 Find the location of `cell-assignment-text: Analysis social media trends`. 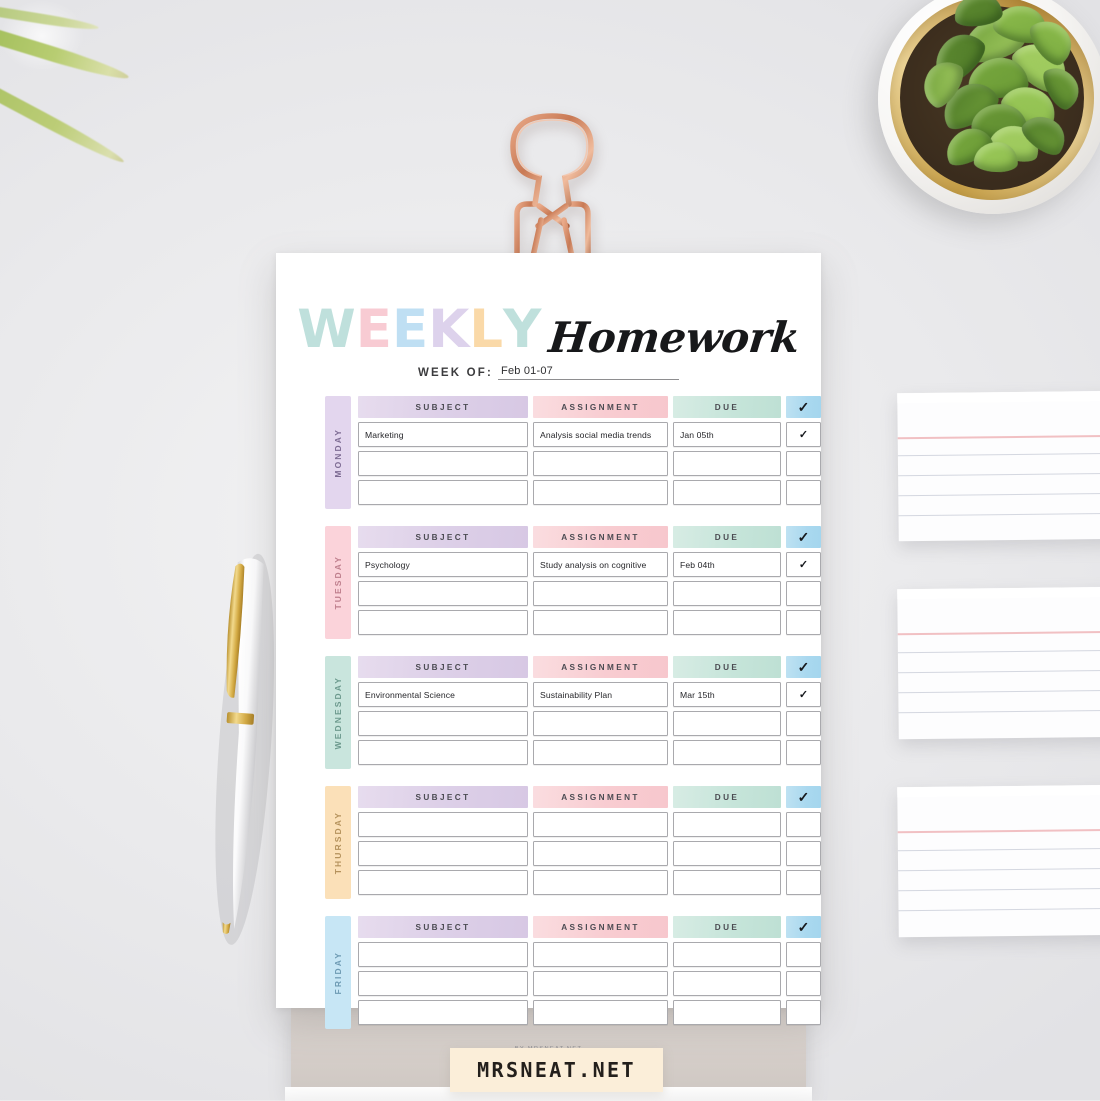

cell-assignment-text: Analysis social media trends is located at coordinates (596, 434).